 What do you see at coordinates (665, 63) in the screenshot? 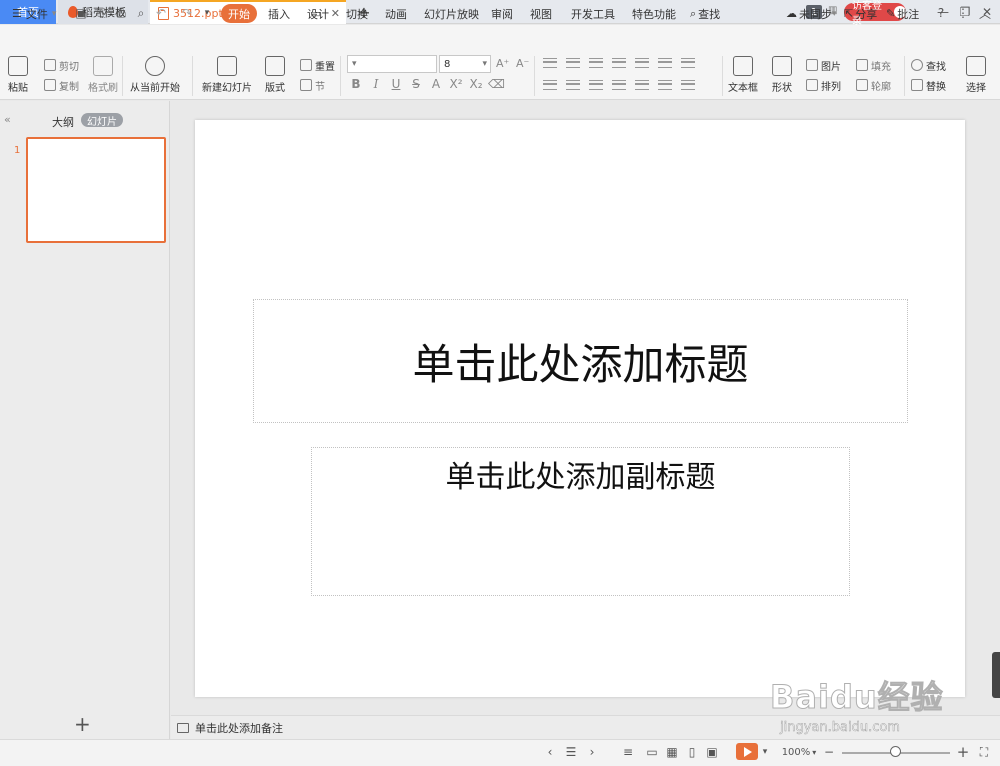
I see `text-direction-icon` at bounding box center [665, 63].